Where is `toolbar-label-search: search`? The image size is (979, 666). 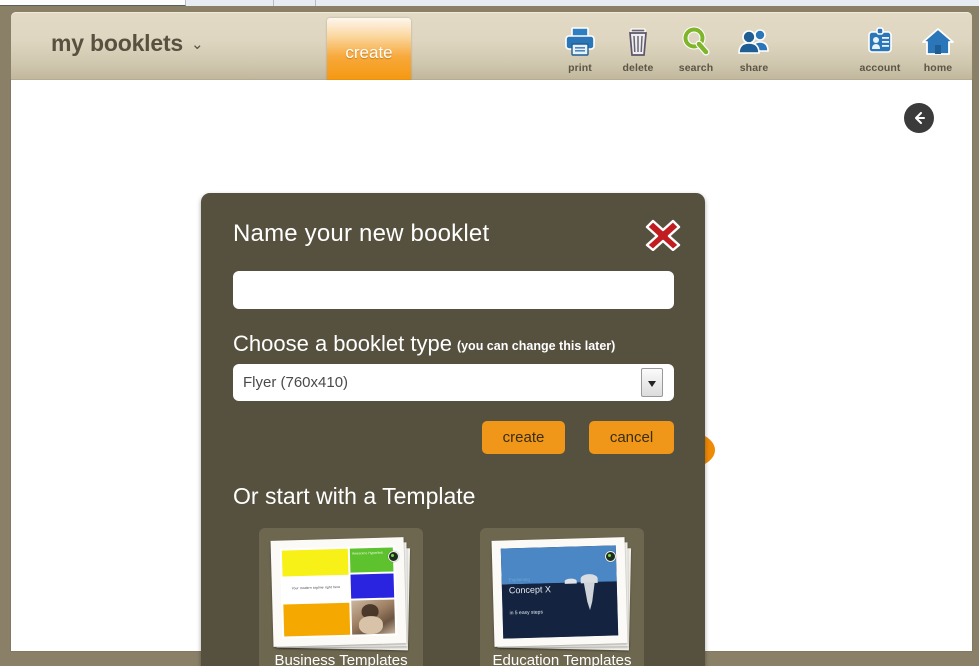 toolbar-label-search: search is located at coordinates (696, 68).